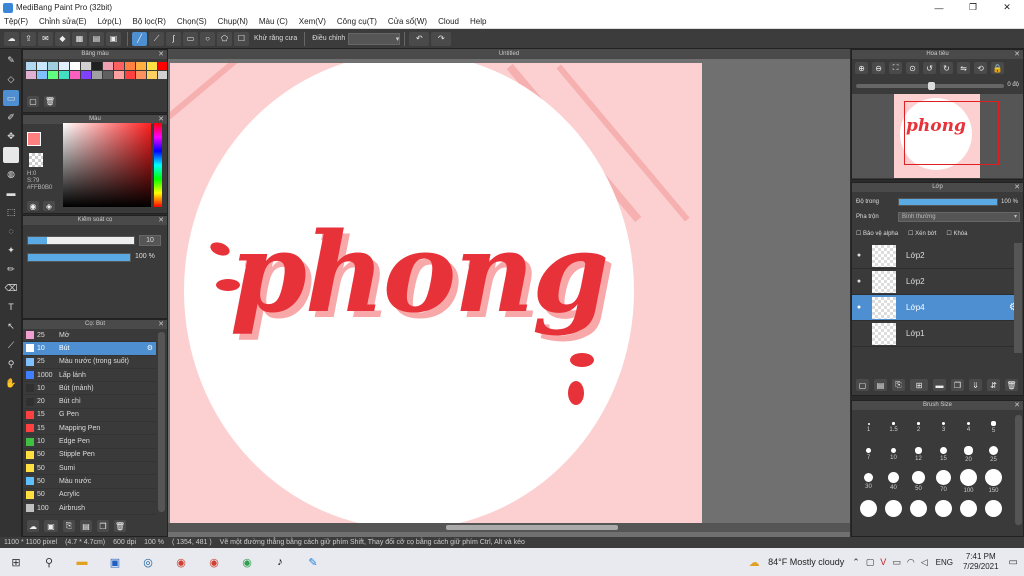 The width and height of the screenshot is (1024, 576). What do you see at coordinates (959, 217) in the screenshot?
I see `blend-mode-select: Bình thường ▾` at bounding box center [959, 217].